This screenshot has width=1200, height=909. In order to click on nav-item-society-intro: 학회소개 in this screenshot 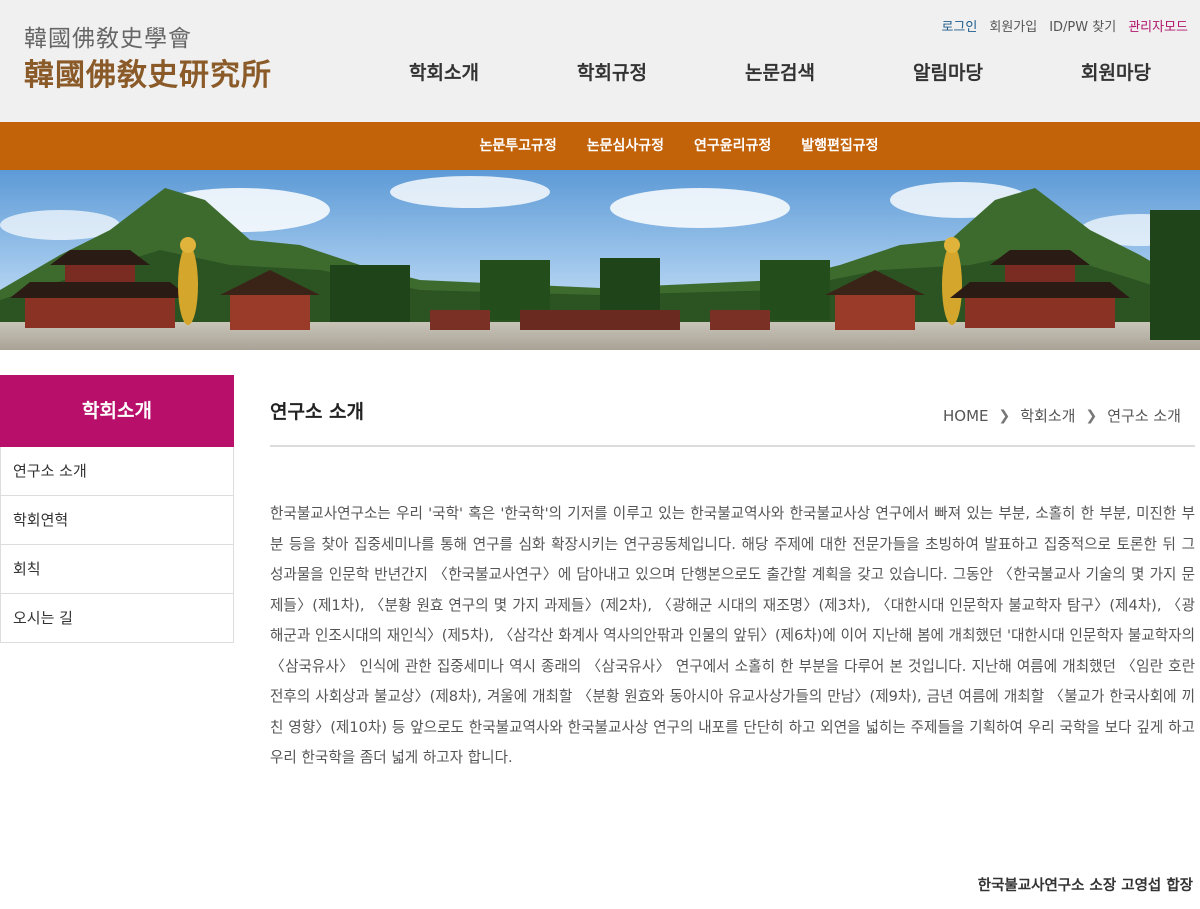, I will do `click(444, 73)`.